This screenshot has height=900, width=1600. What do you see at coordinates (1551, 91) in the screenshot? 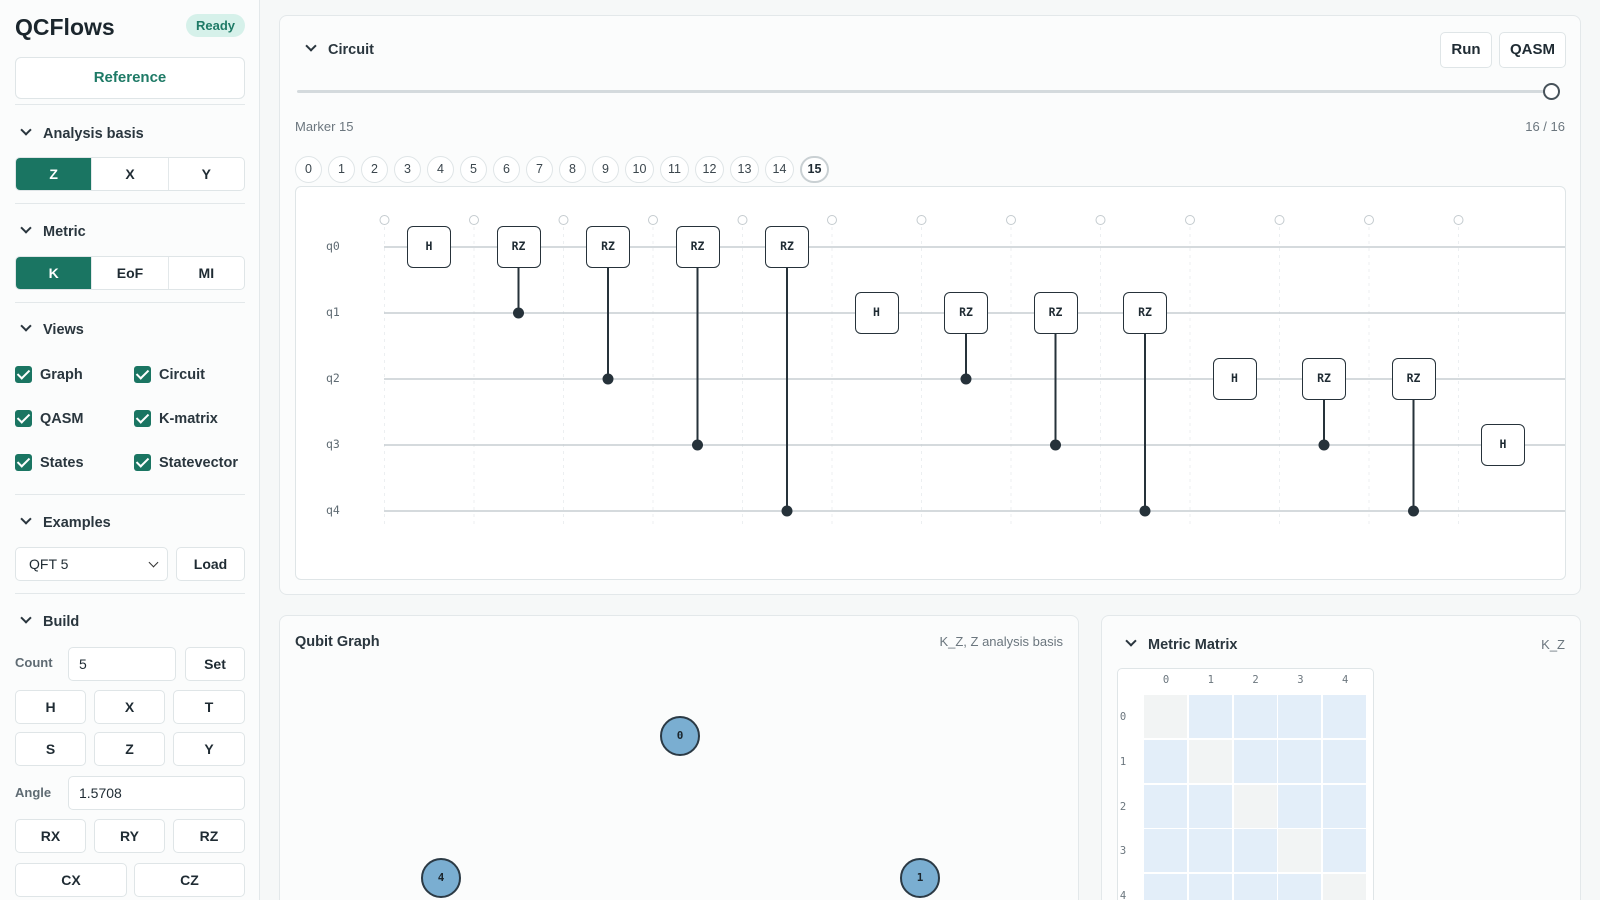
I see `marker-slider-thumb` at bounding box center [1551, 91].